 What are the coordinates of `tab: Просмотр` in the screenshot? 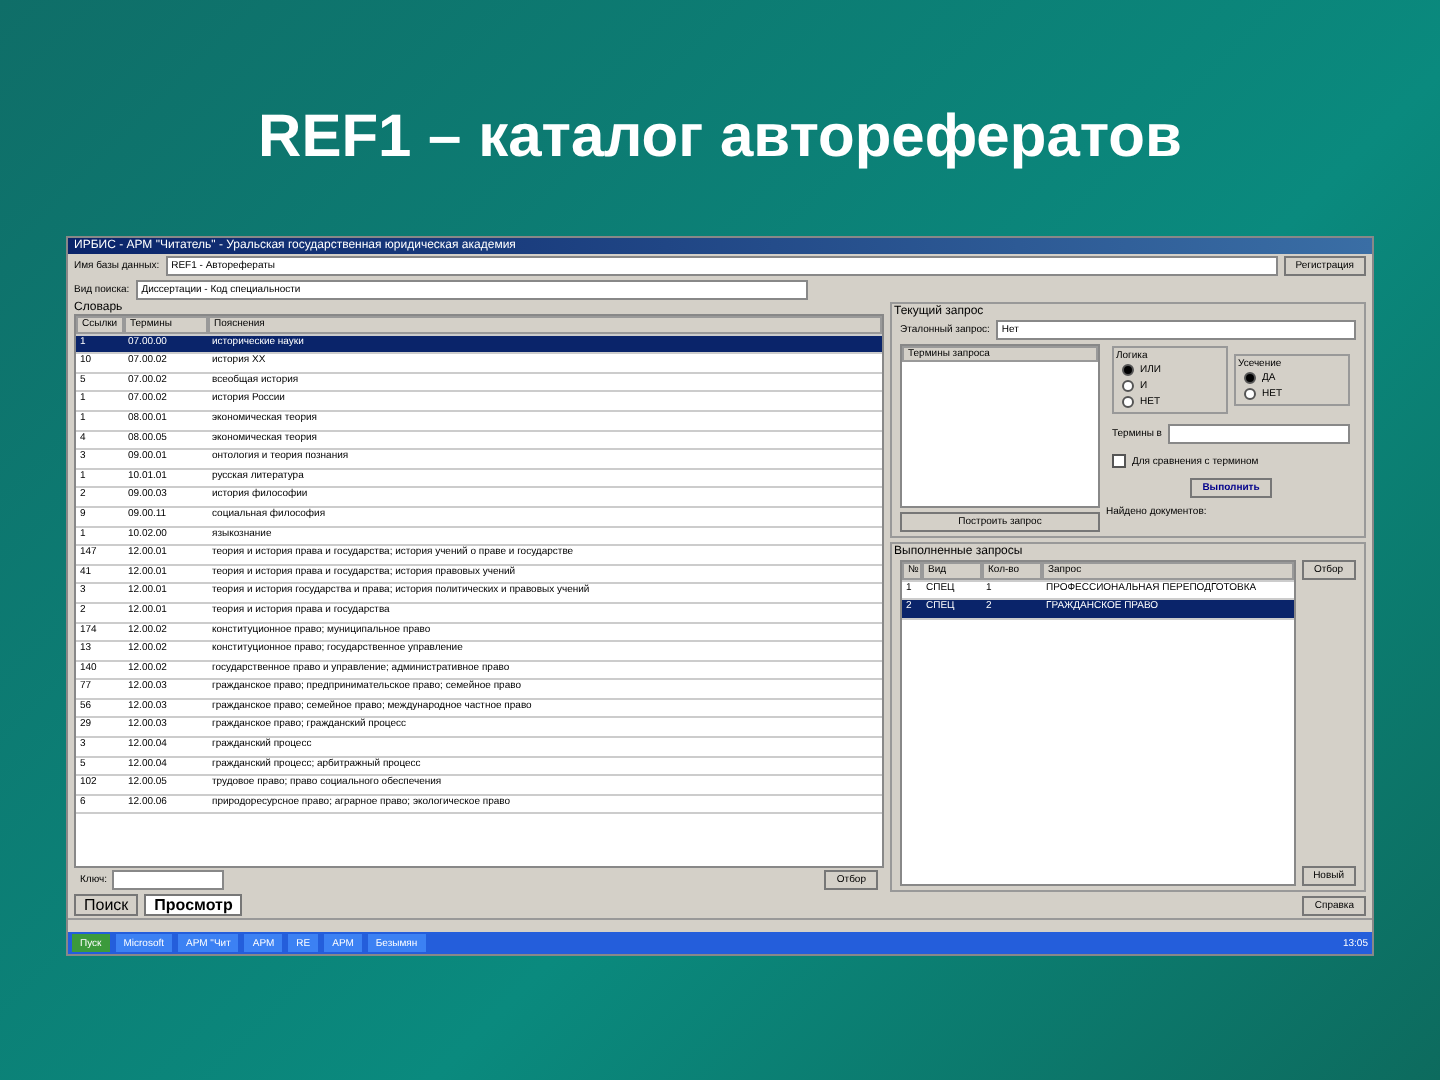 It's located at (193, 905).